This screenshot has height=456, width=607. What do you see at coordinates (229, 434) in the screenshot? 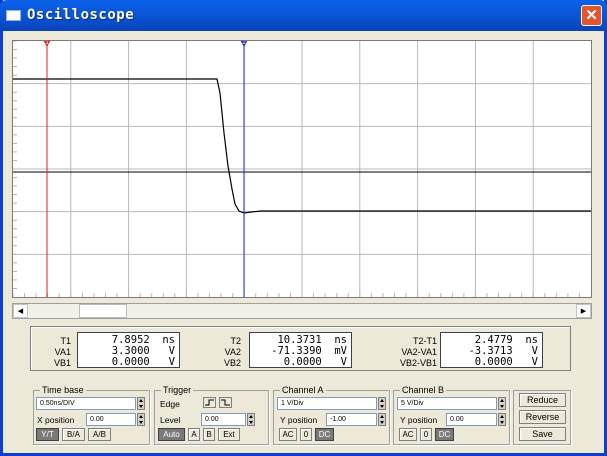
I see `trigger-ext-button: Ext` at bounding box center [229, 434].